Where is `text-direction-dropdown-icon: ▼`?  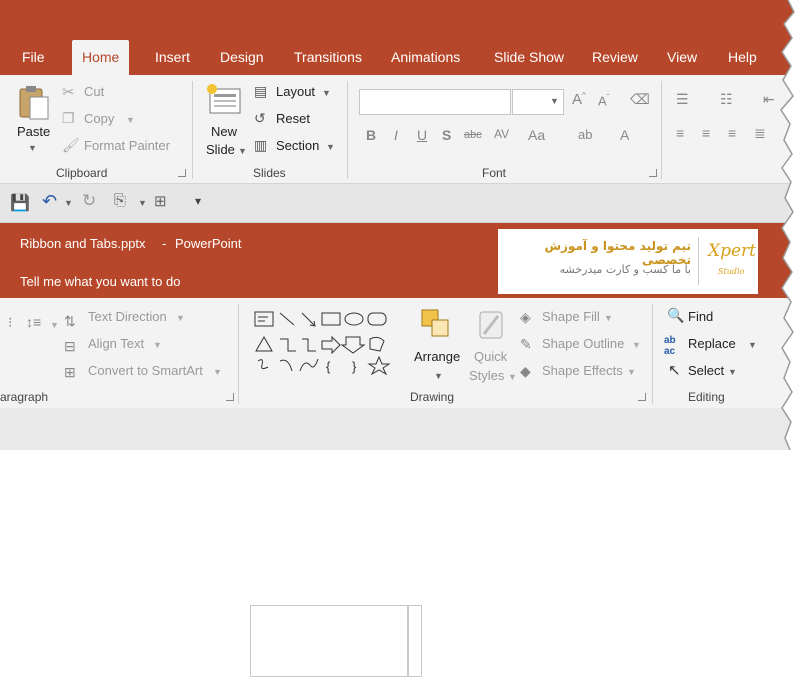
text-direction-dropdown-icon: ▼ is located at coordinates (180, 318).